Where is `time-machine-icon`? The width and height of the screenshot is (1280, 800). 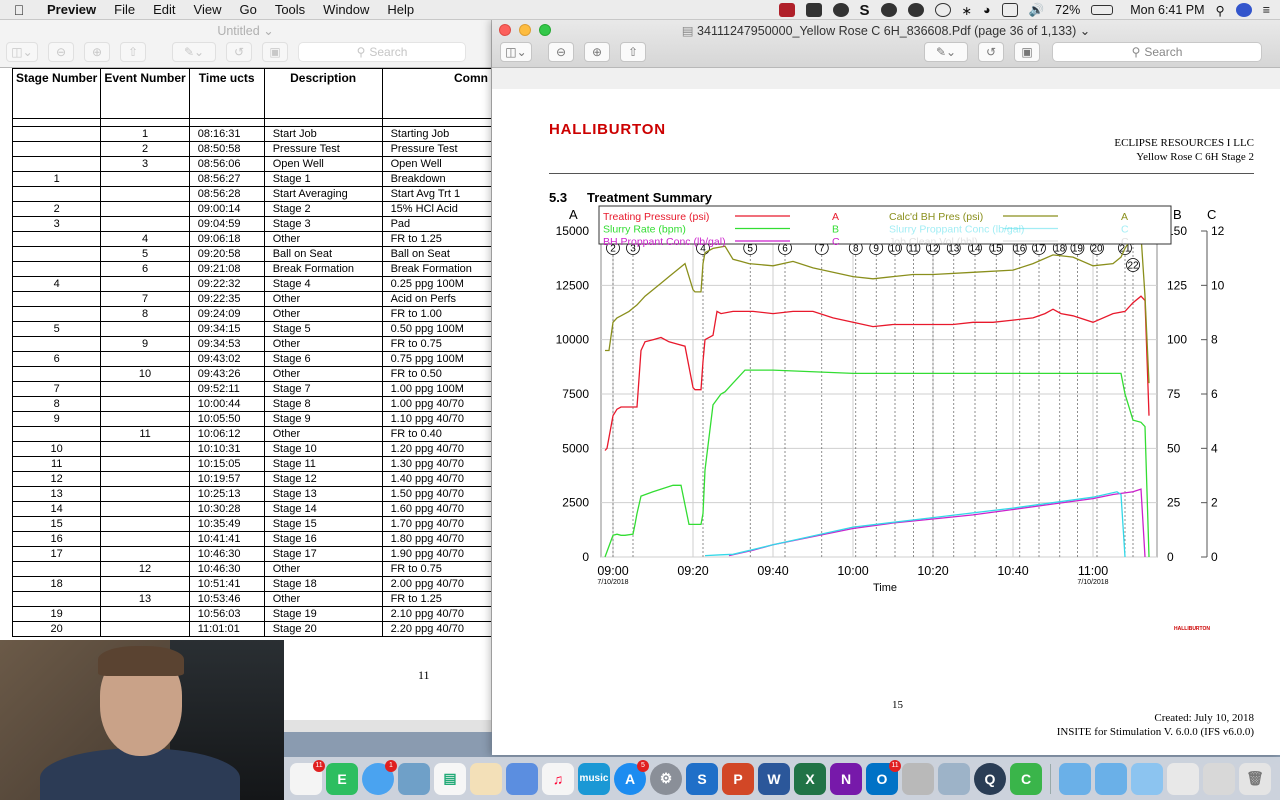 time-machine-icon is located at coordinates (942, 10).